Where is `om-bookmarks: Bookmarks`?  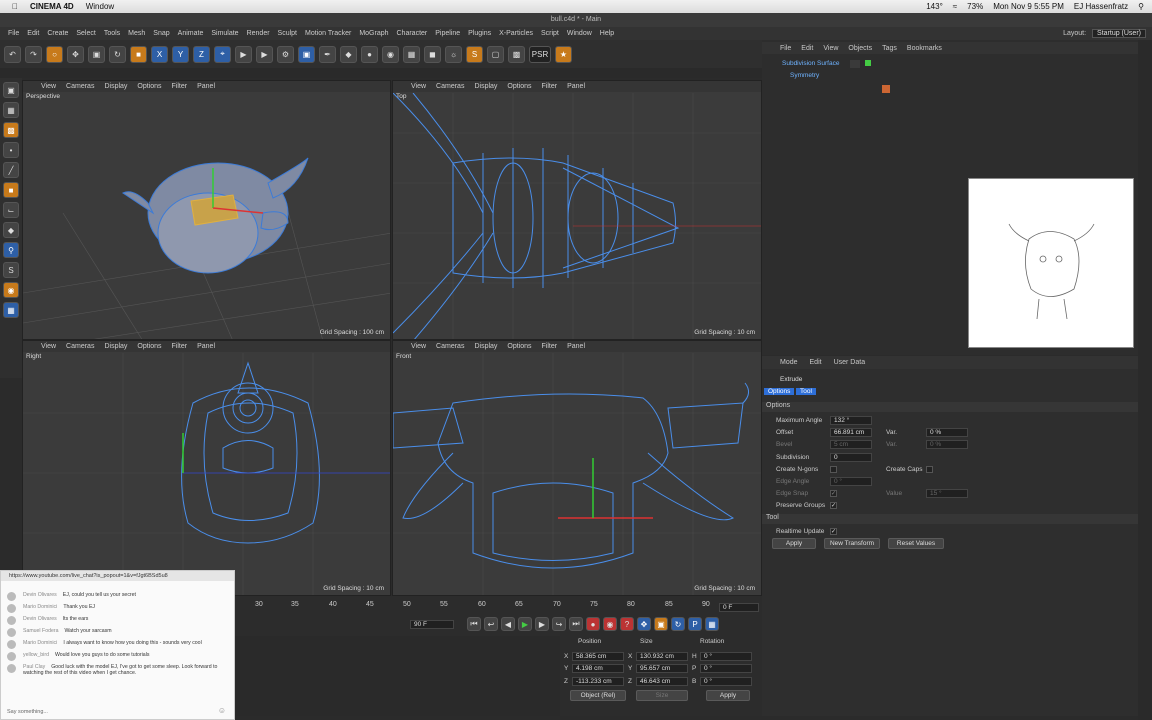
om-bookmarks: Bookmarks is located at coordinates (924, 48).